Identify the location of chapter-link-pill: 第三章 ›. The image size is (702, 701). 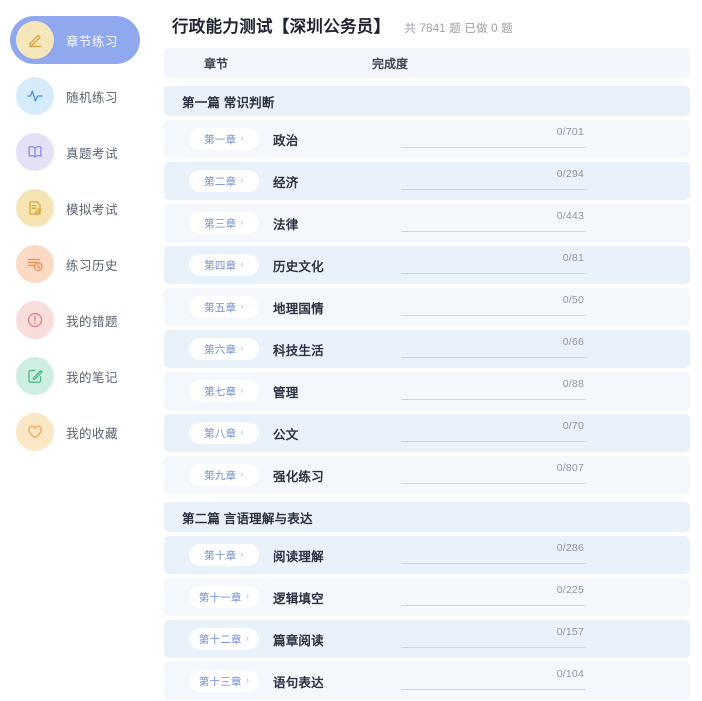
(224, 223).